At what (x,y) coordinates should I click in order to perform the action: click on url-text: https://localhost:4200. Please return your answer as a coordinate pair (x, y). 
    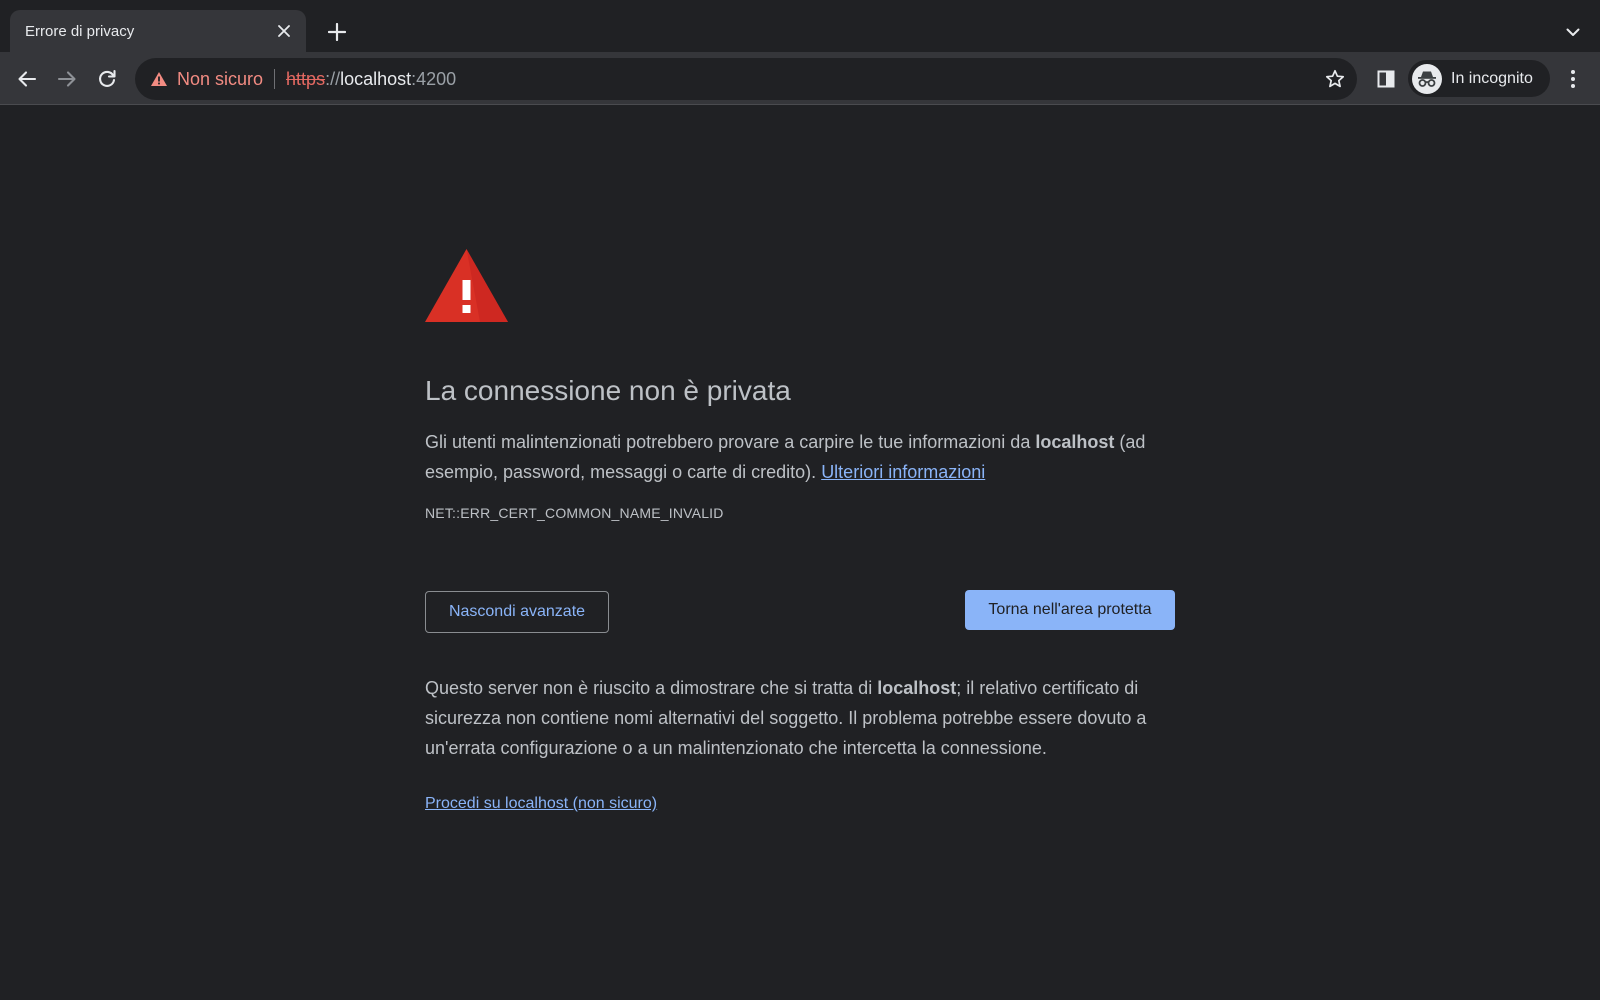
    Looking at the image, I should click on (371, 79).